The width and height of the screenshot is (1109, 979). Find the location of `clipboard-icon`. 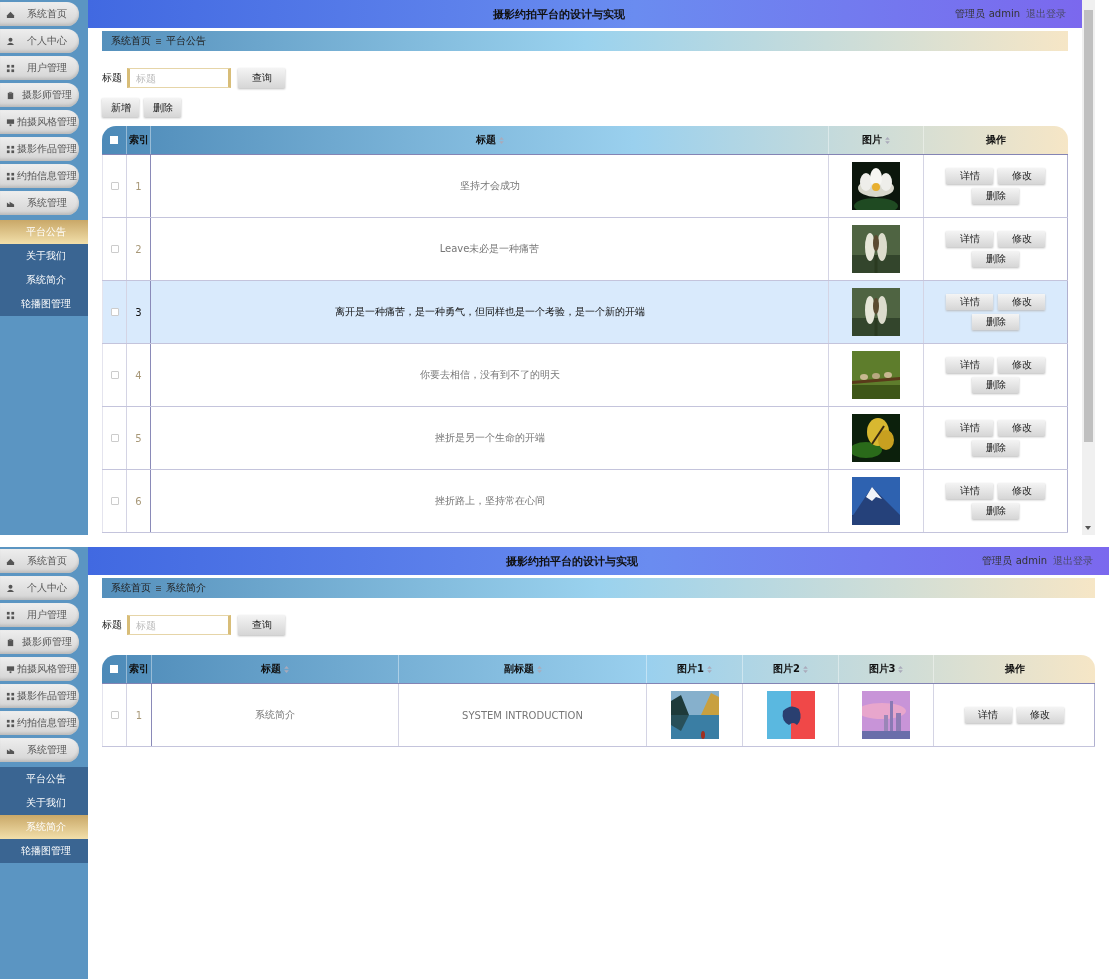

clipboard-icon is located at coordinates (10, 642).